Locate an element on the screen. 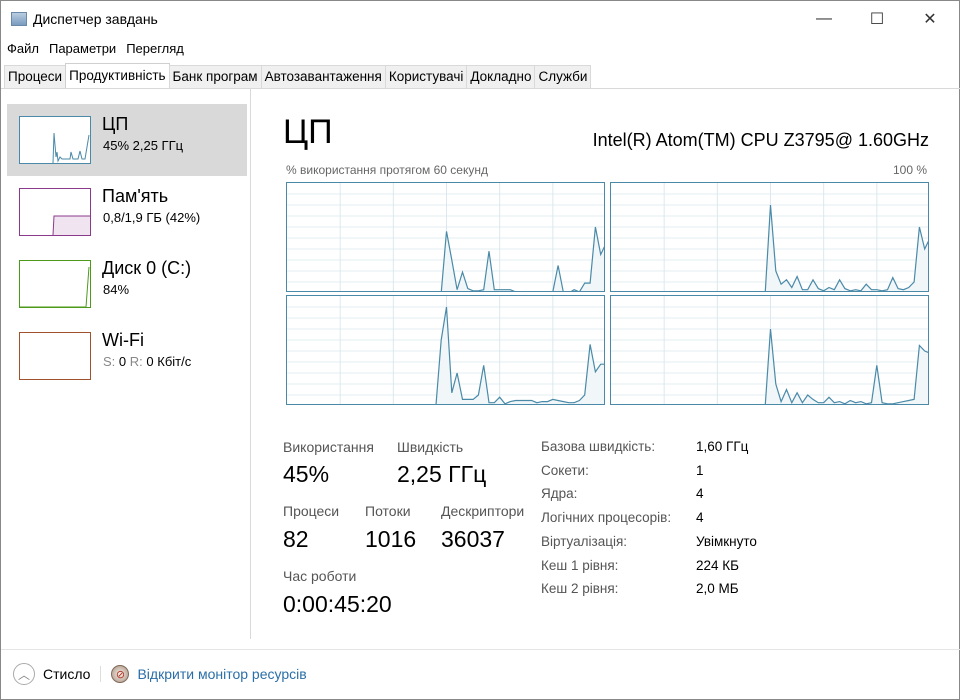 Image resolution: width=960 pixels, height=700 pixels. sidebar-item-value: 0,8/1,9 ГБ (42%) is located at coordinates (152, 217).